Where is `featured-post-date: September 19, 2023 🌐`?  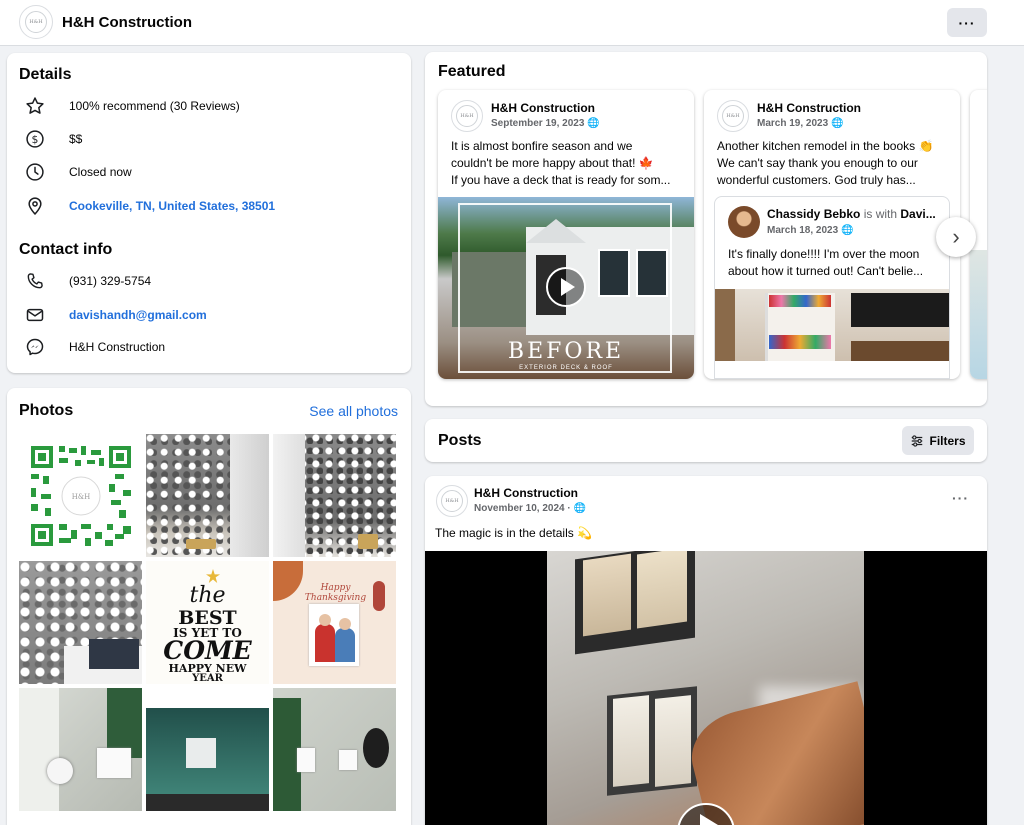 featured-post-date: September 19, 2023 🌐 is located at coordinates (545, 123).